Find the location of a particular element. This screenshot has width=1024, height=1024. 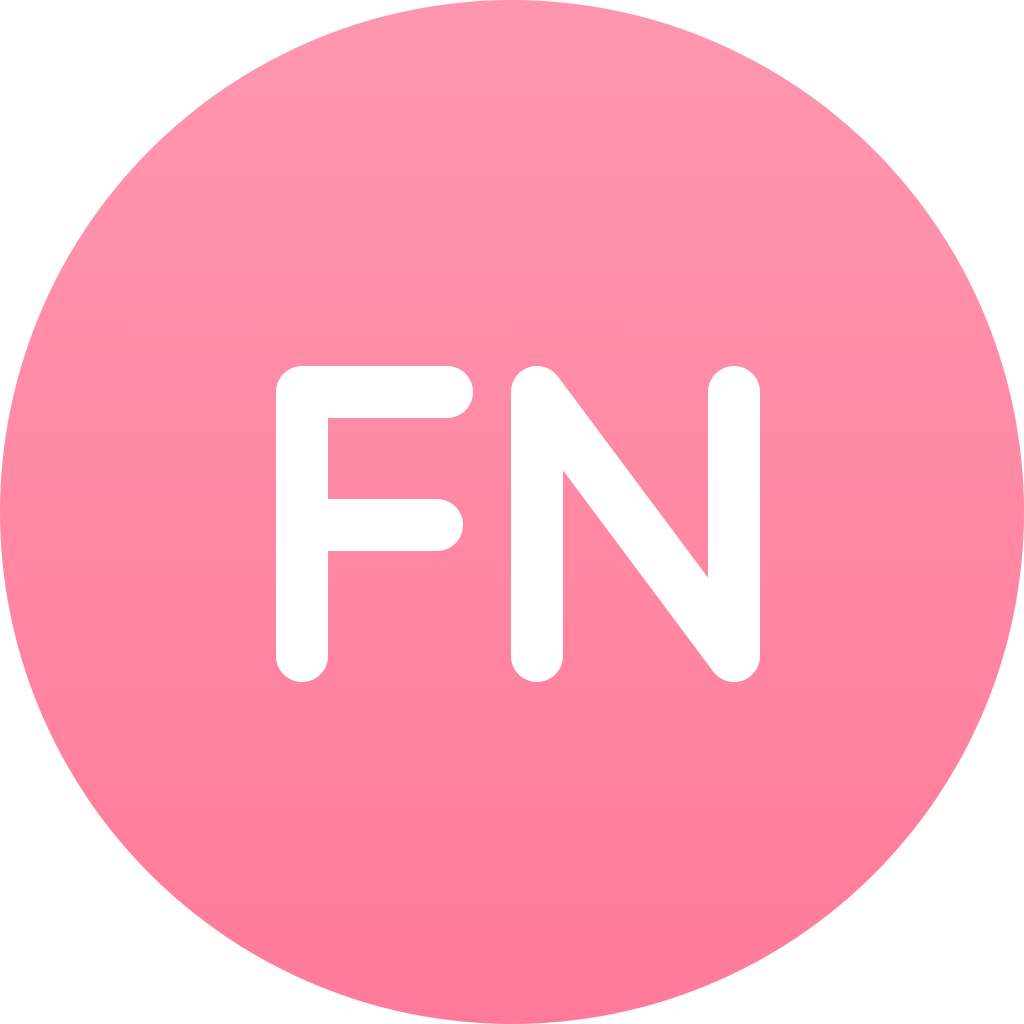

avatar-monogram is located at coordinates (518, 524).